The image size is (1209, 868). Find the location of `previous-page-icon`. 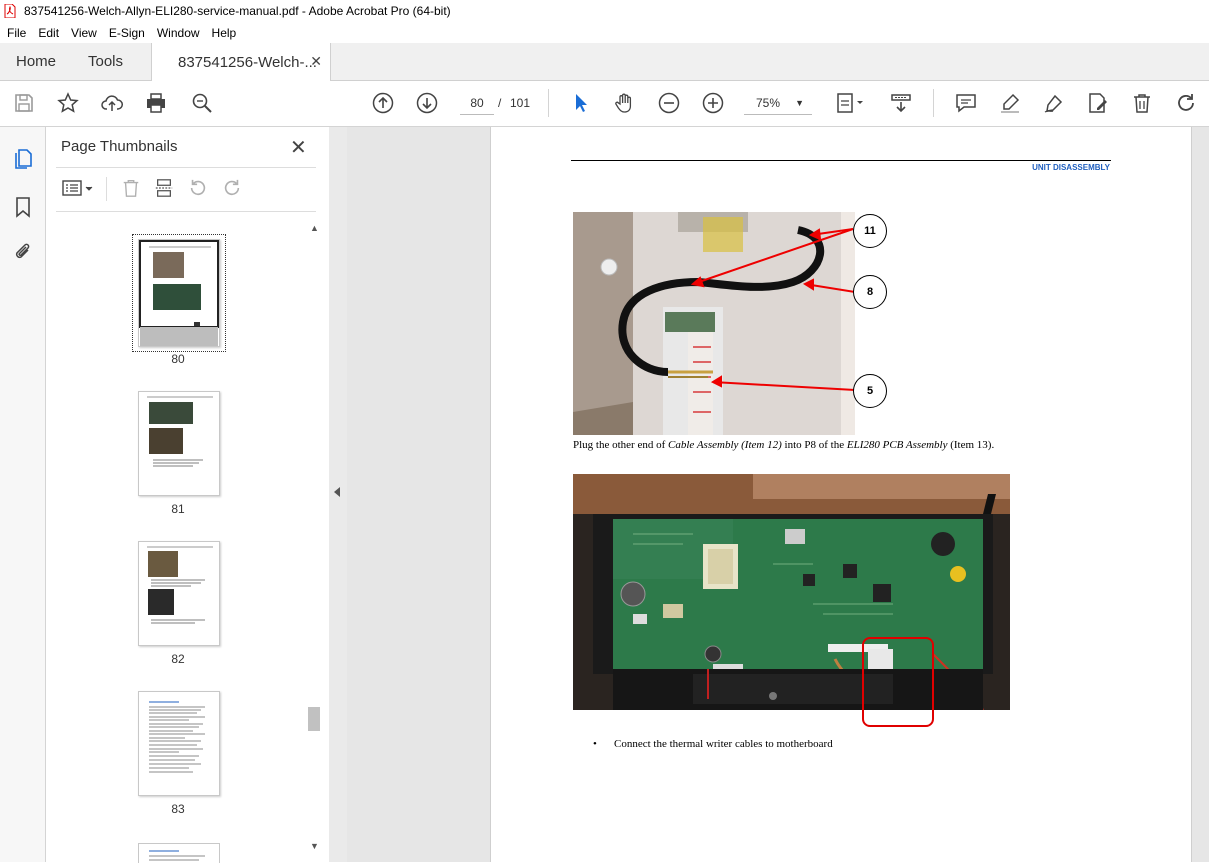

previous-page-icon is located at coordinates (383, 103).